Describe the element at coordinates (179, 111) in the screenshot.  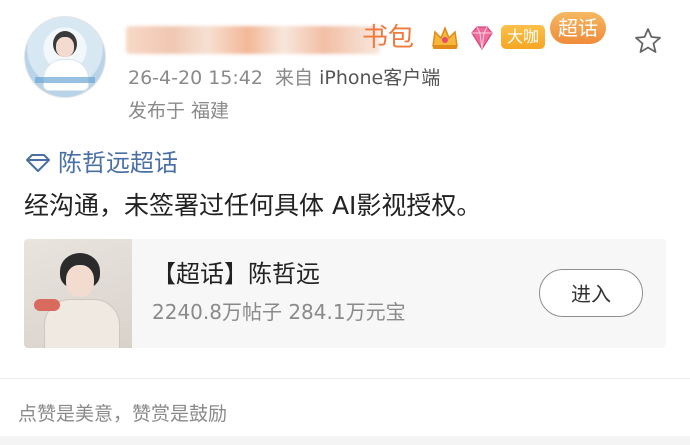
I see `post-location: 发布于 福建` at that location.